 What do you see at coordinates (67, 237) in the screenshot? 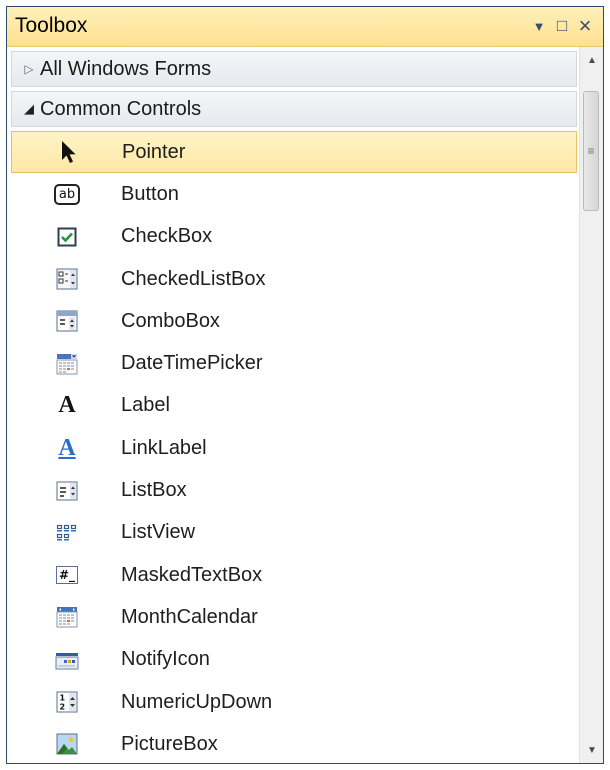
I see `checkbox-icon` at bounding box center [67, 237].